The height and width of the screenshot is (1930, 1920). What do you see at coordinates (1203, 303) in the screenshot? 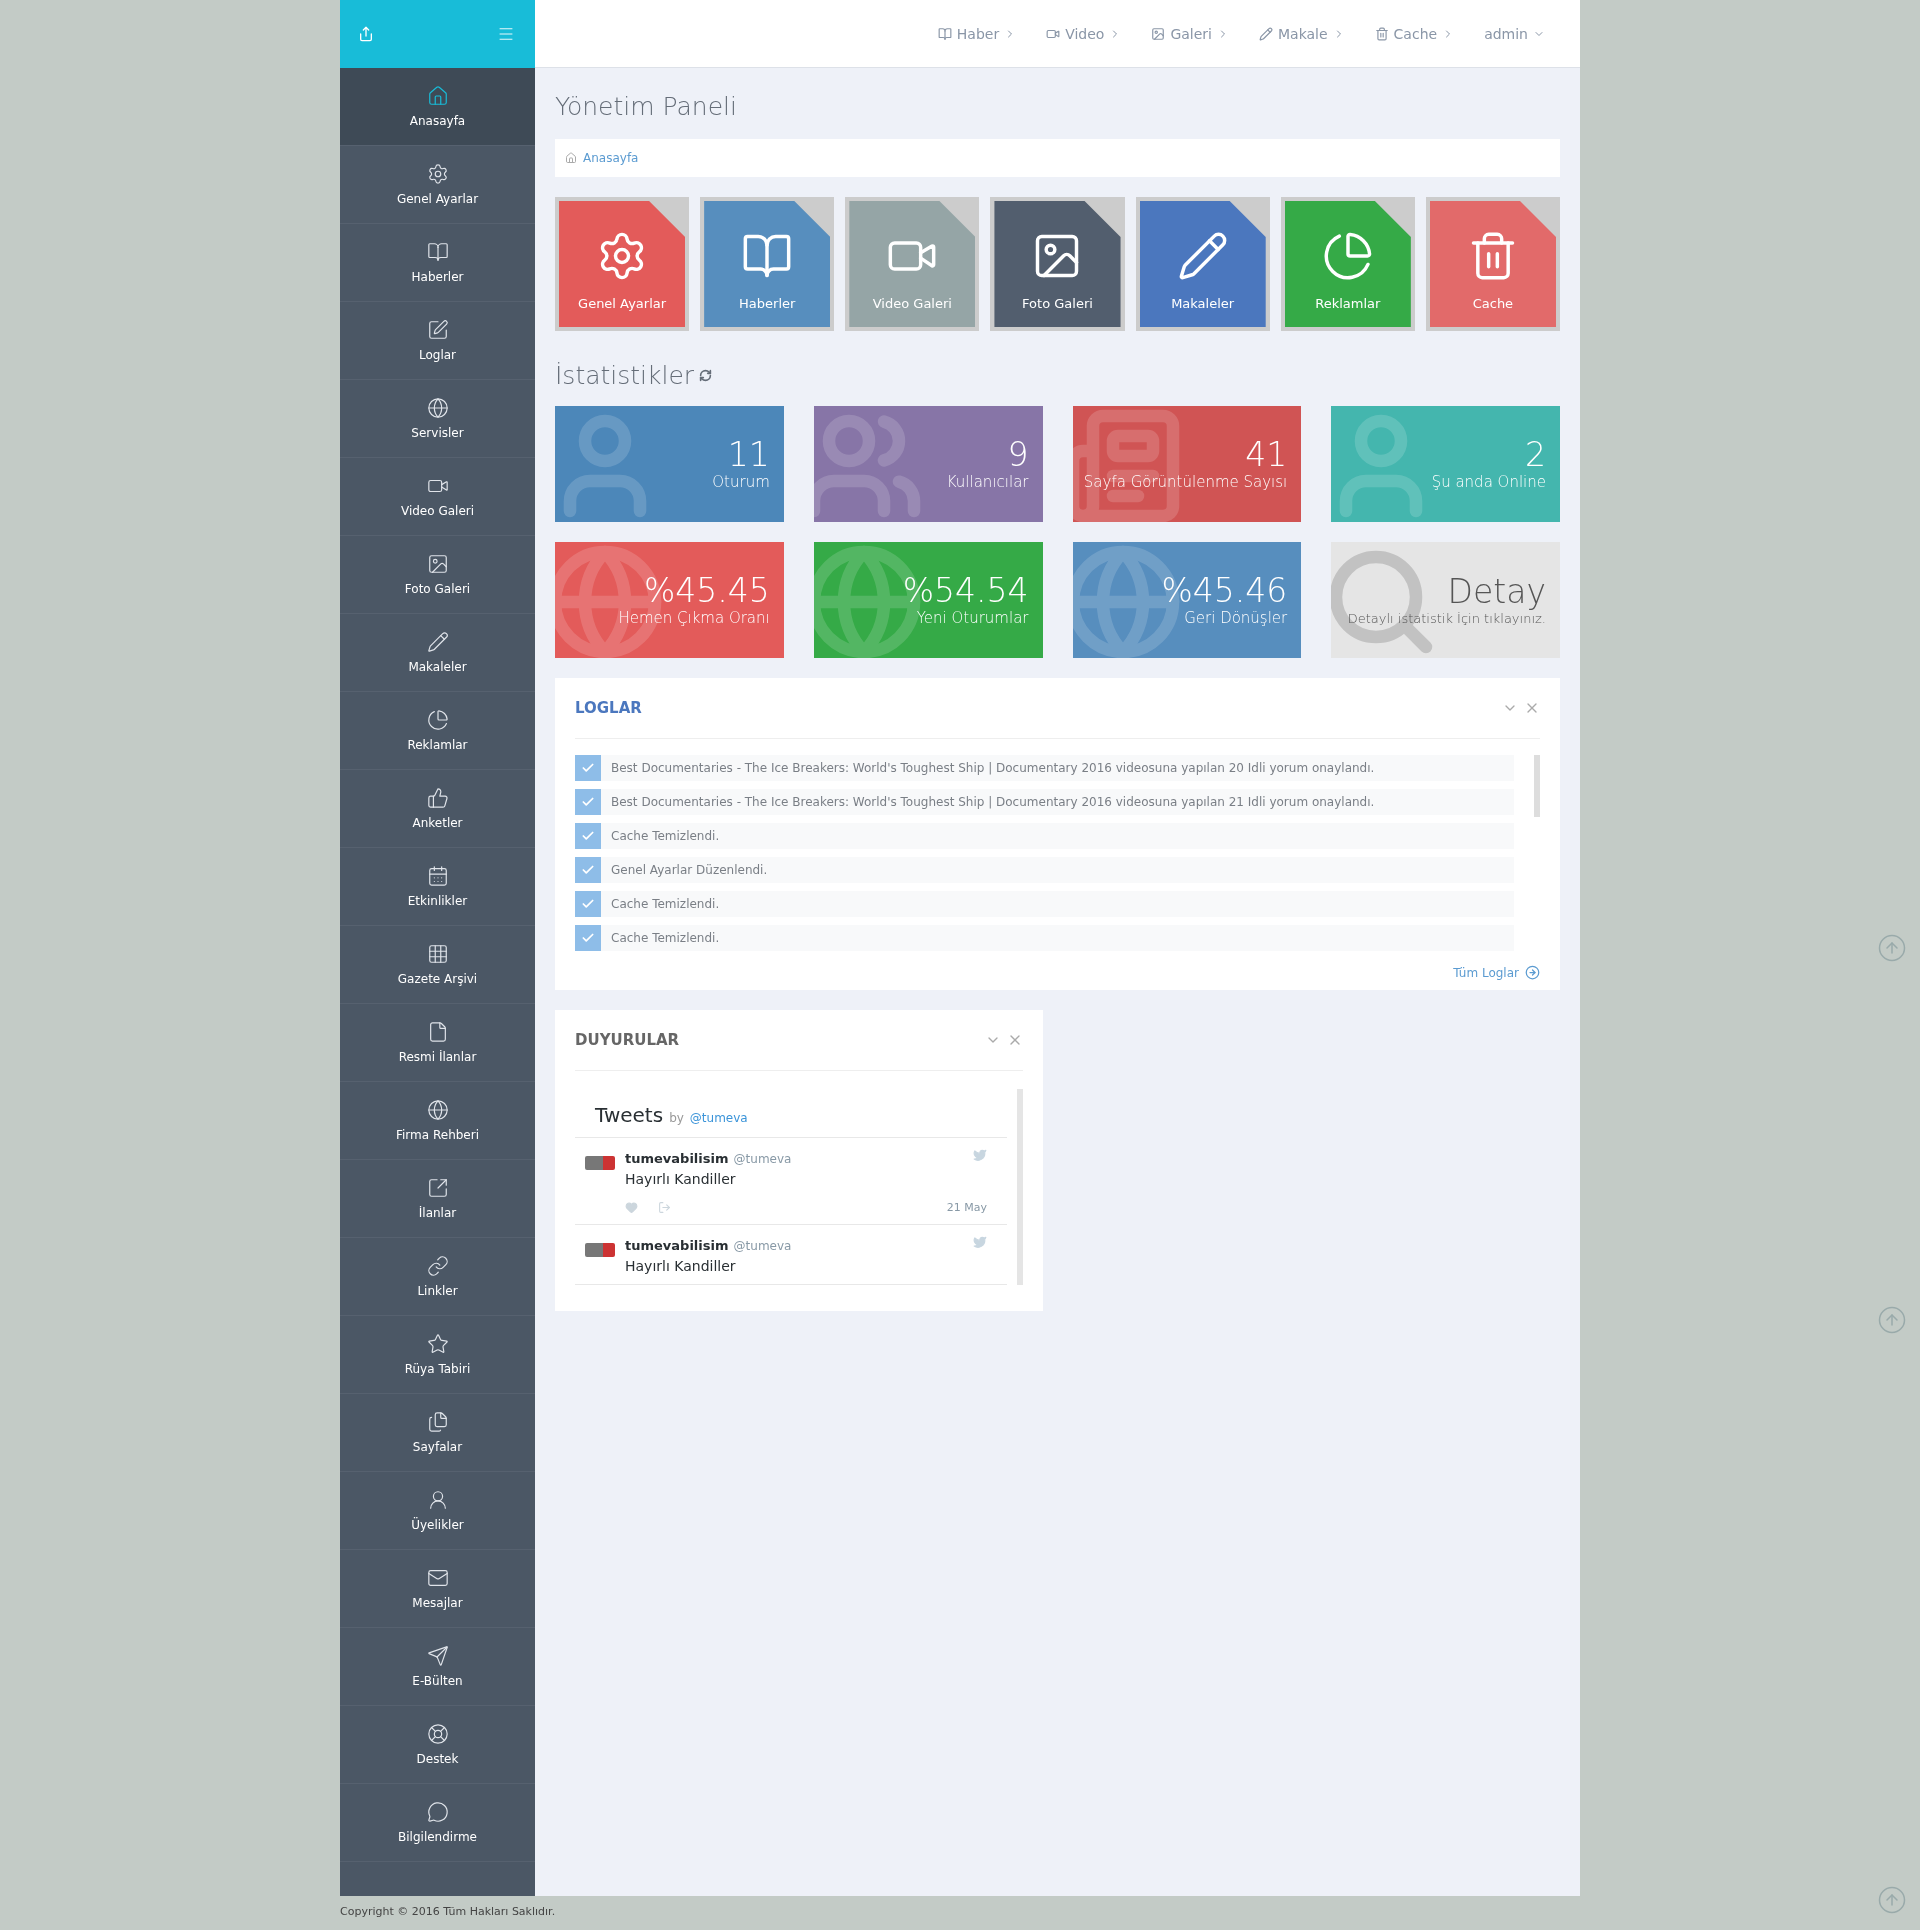
I see `tile-label: Makaleler` at bounding box center [1203, 303].